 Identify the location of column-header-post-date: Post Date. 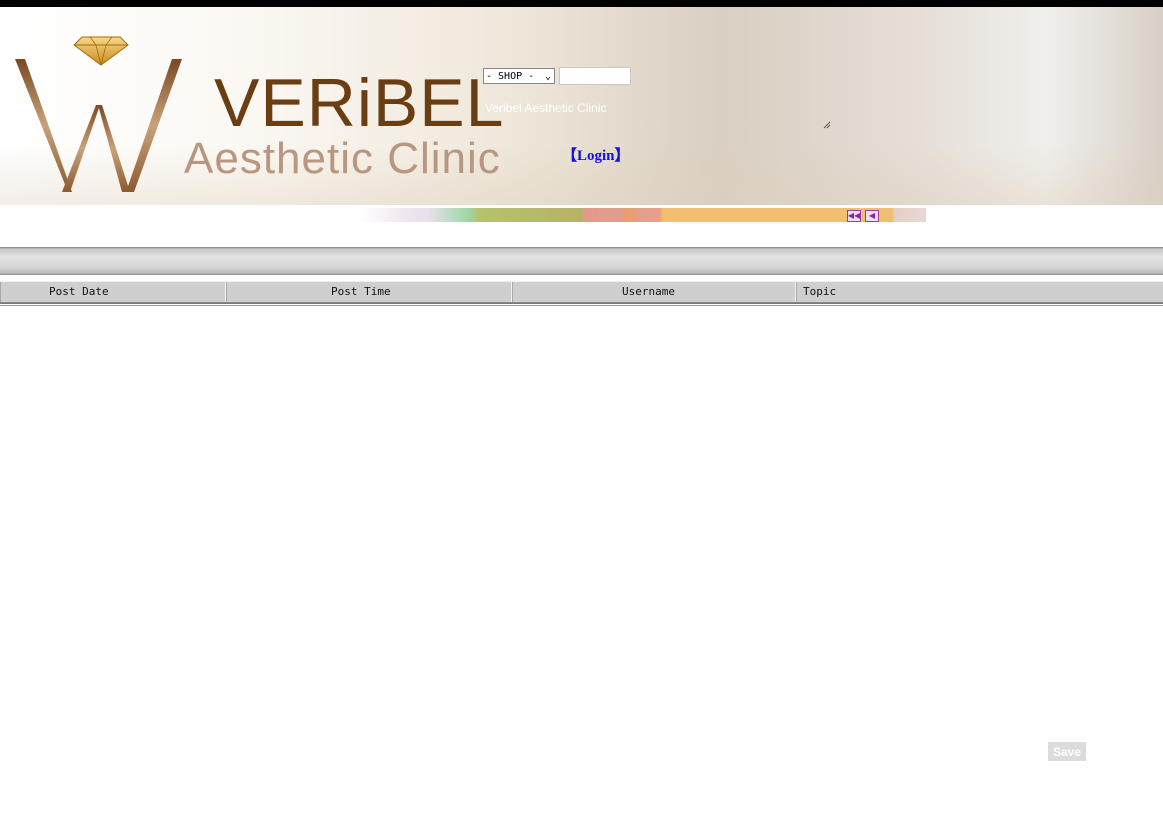
(113, 292).